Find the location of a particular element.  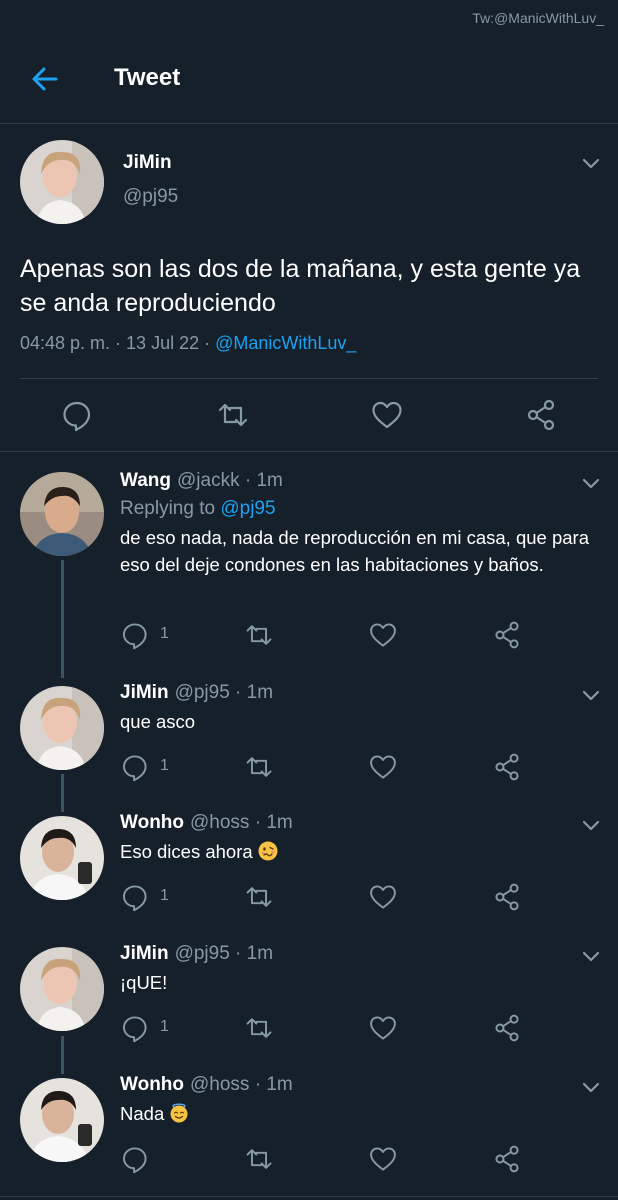

reply-tweet: JiMin @pj95 · 1m ¡qUE! 1 is located at coordinates (309, 996).